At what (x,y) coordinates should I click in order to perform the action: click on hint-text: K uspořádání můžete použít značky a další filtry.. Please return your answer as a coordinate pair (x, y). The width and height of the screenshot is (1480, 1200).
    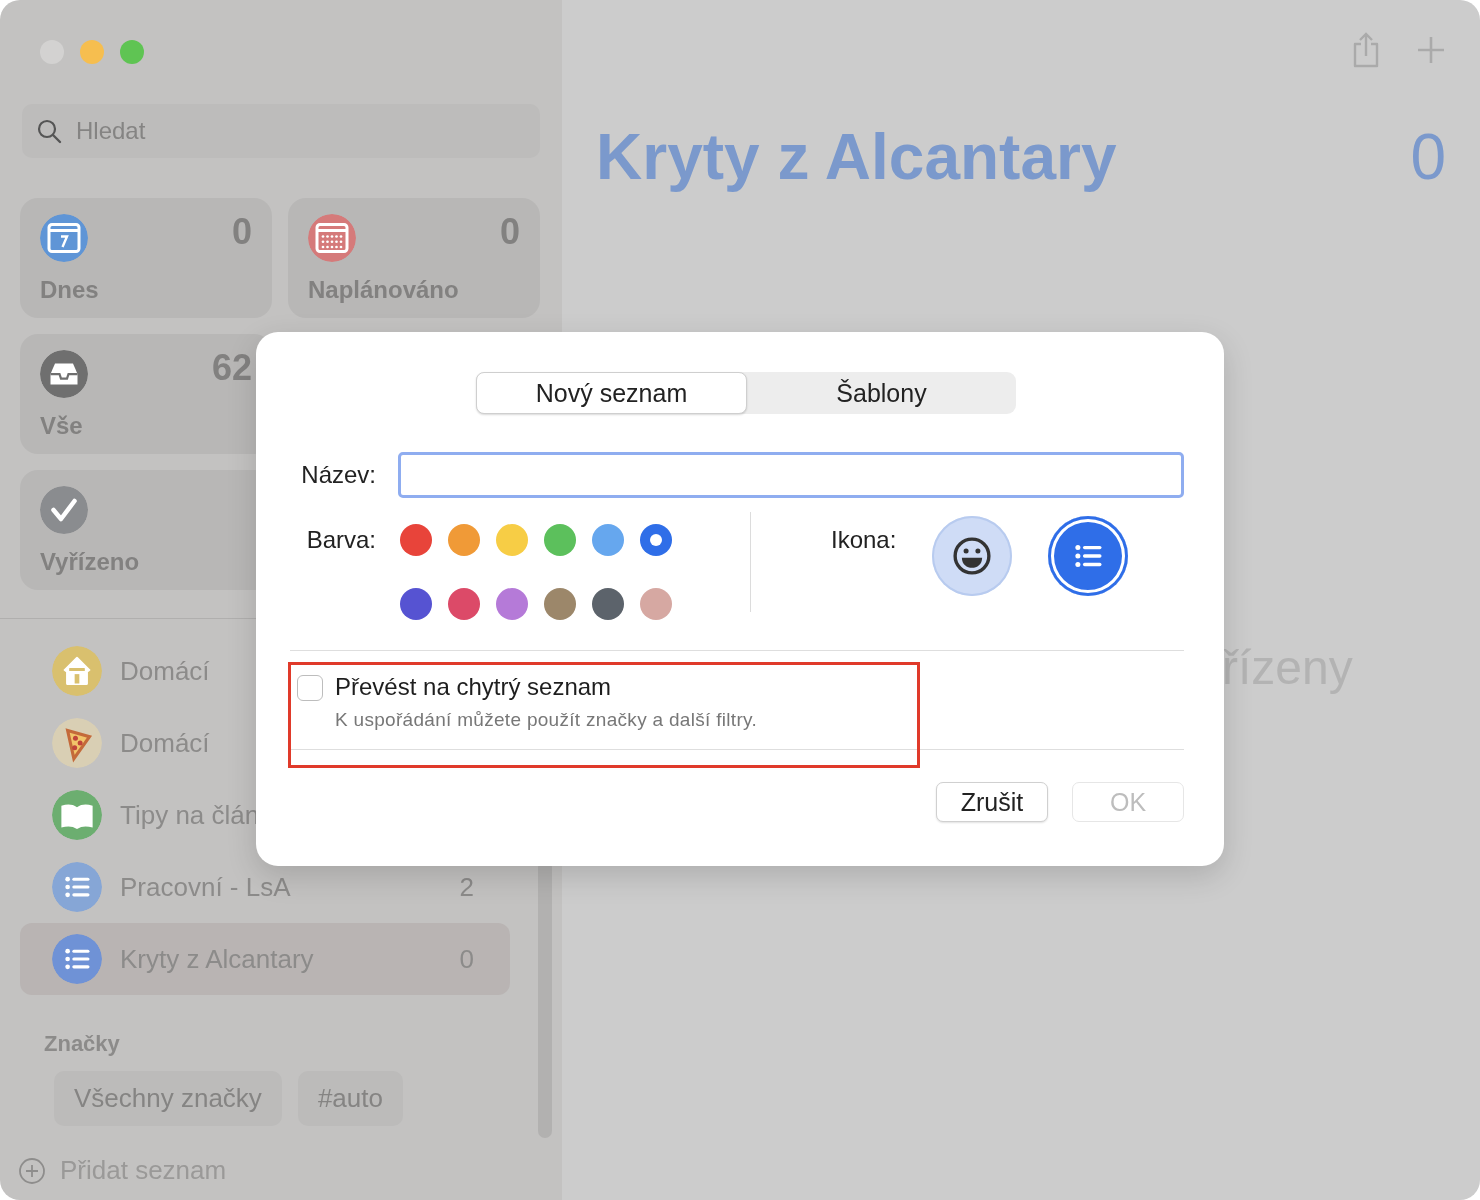
    Looking at the image, I should click on (546, 720).